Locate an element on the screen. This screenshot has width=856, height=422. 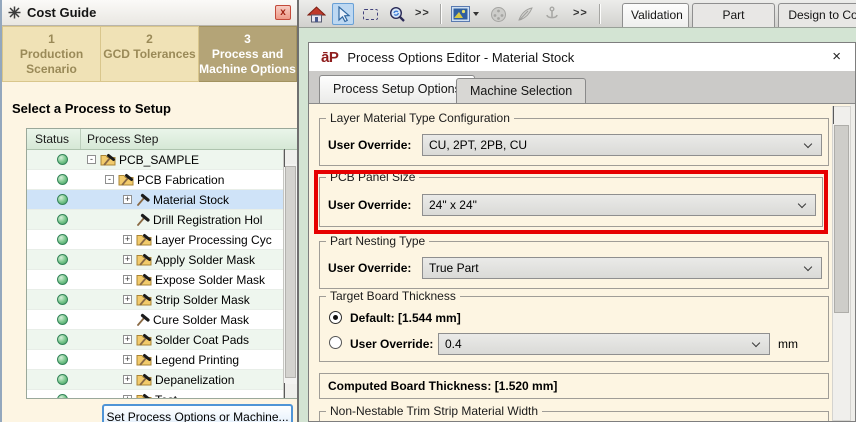
table-row-selected: + Material Stock is located at coordinates (155, 200).